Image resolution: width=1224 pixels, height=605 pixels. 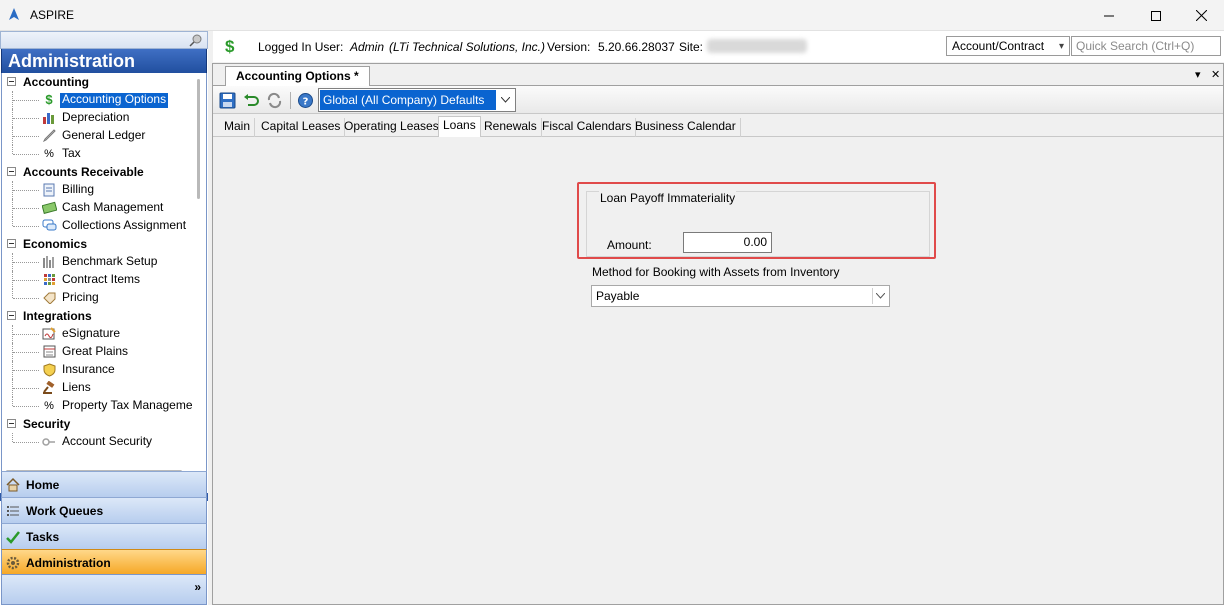 What do you see at coordinates (127, 405) in the screenshot?
I see `tree-item-label: Property Tax Manageme` at bounding box center [127, 405].